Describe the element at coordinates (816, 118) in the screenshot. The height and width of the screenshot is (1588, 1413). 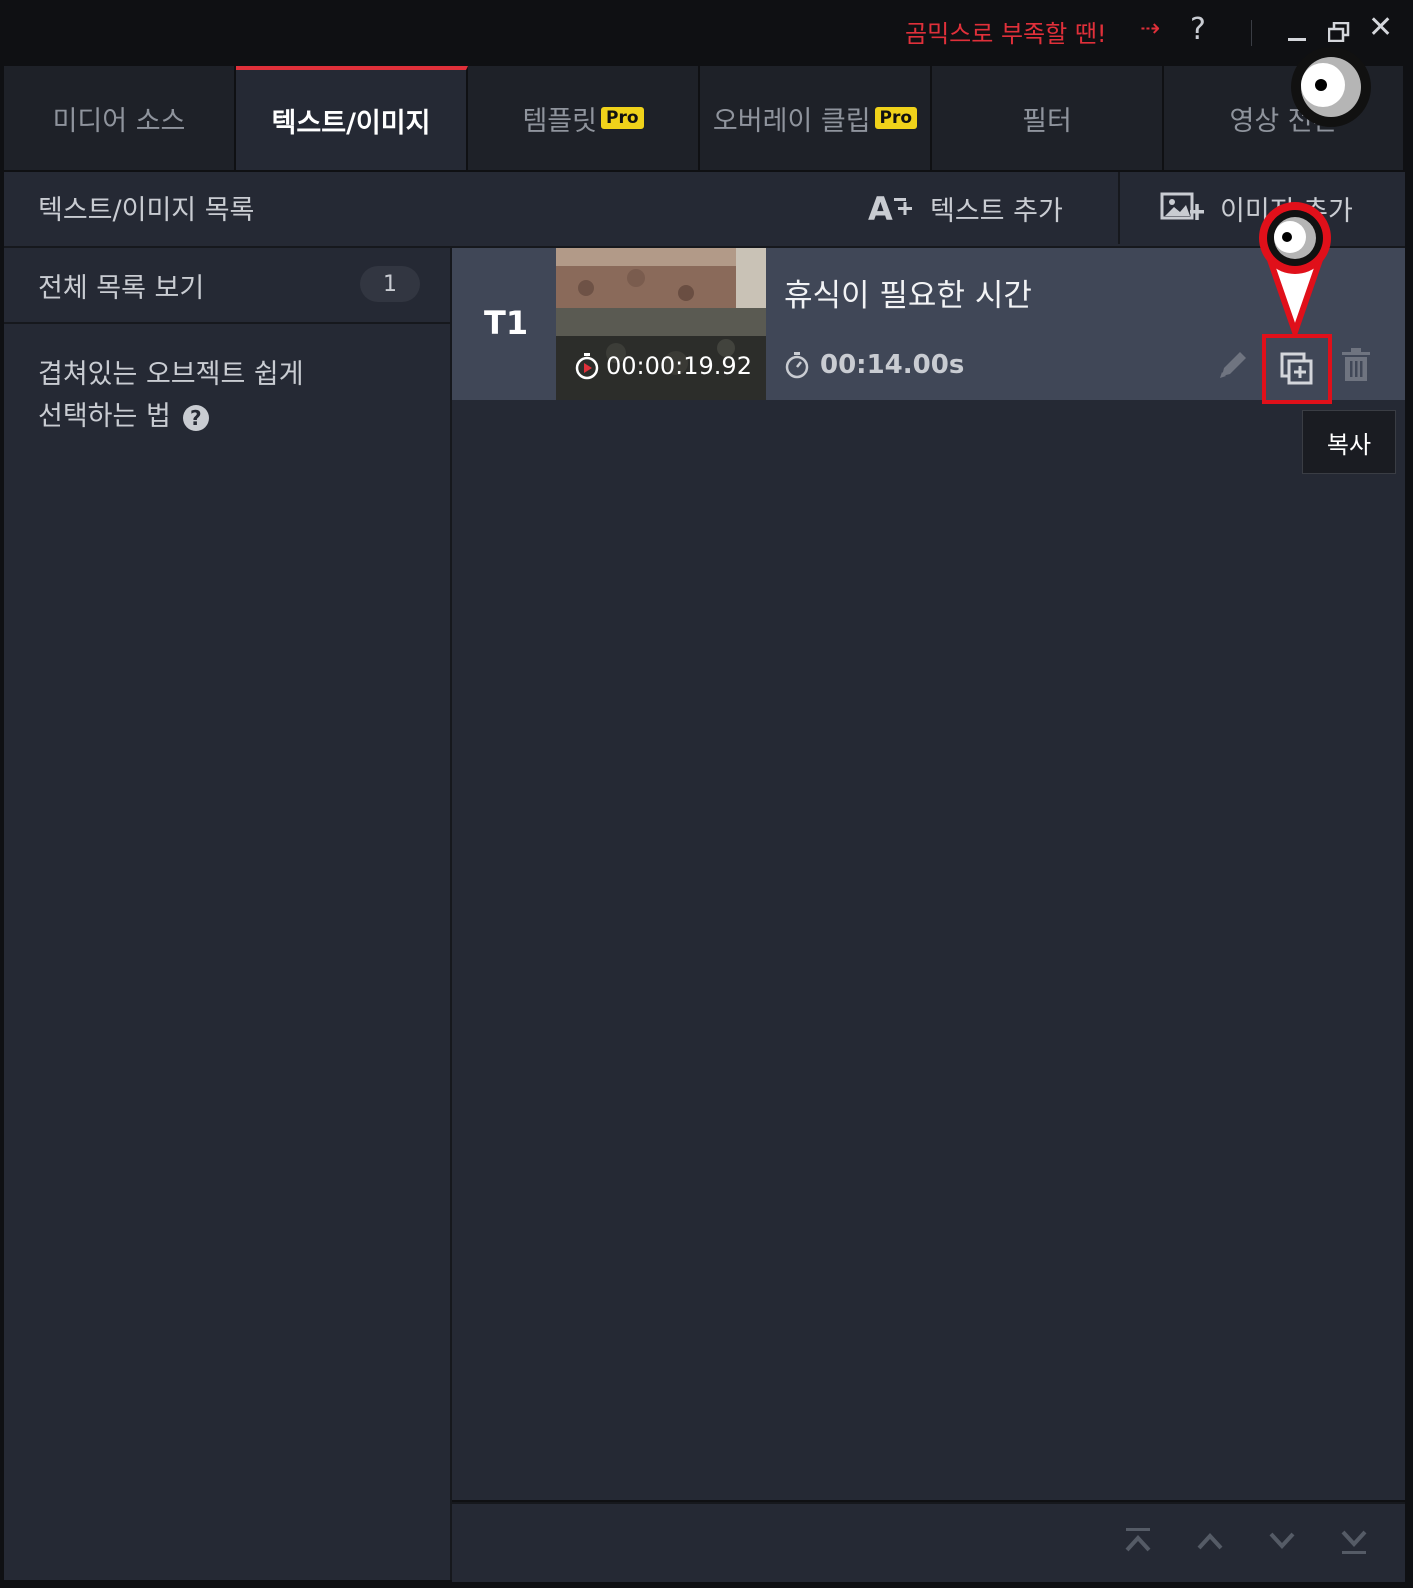
I see `tab-overlay-clip: 오버레이 클립 Pro` at that location.